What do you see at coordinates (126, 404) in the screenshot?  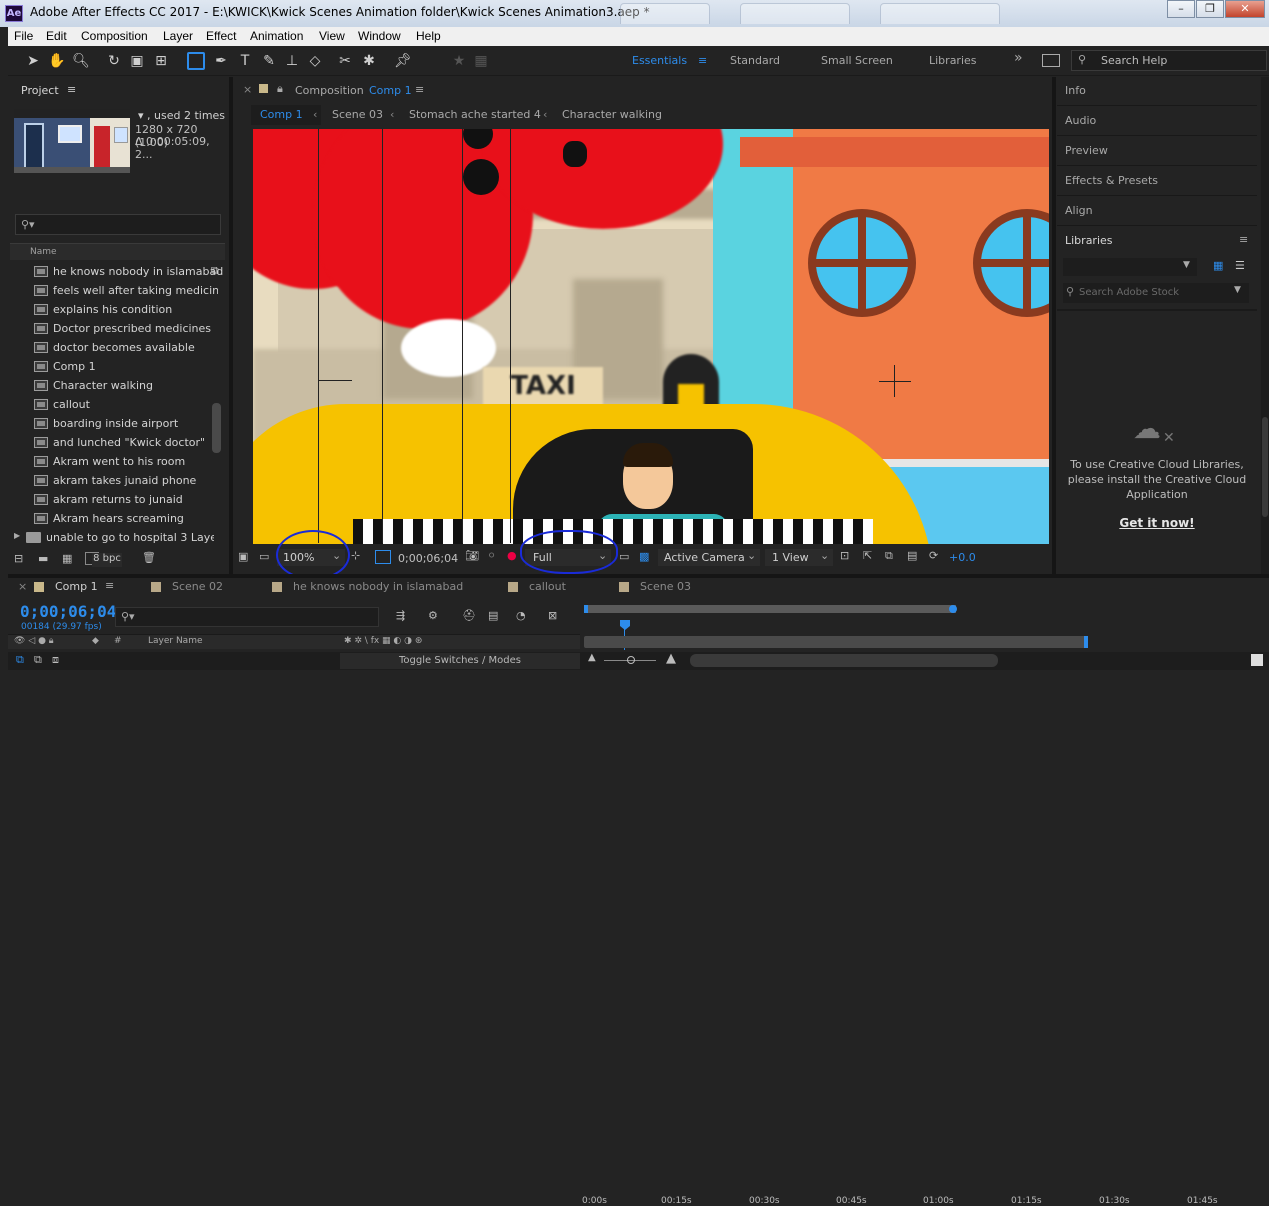 I see `list-item: callout` at bounding box center [126, 404].